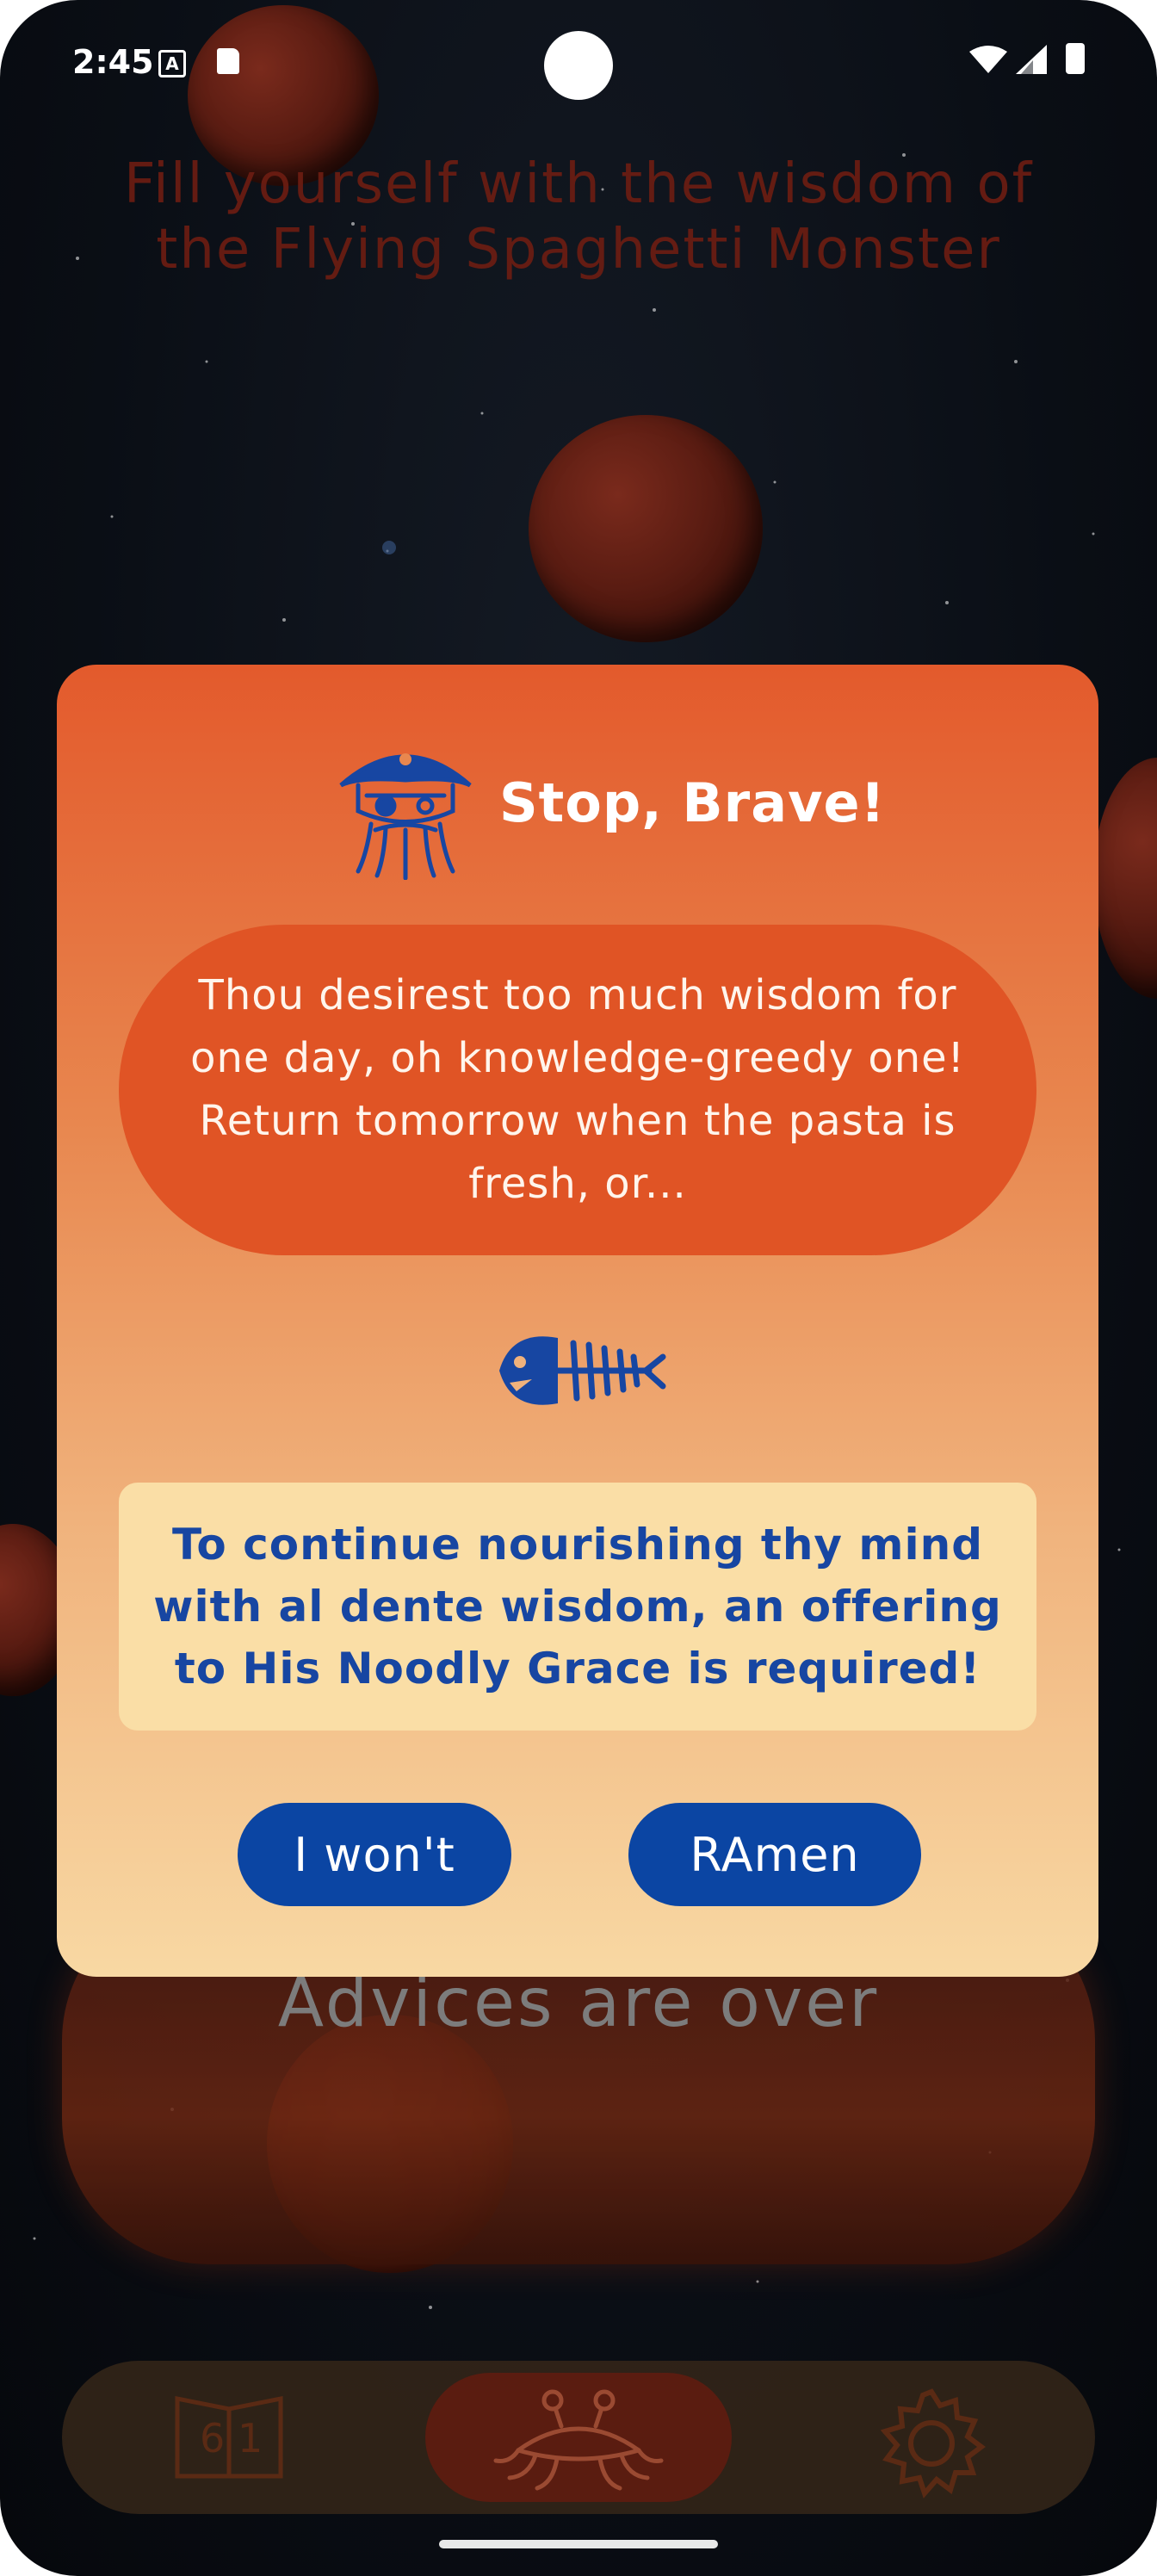  I want to click on sd-card-icon, so click(228, 61).